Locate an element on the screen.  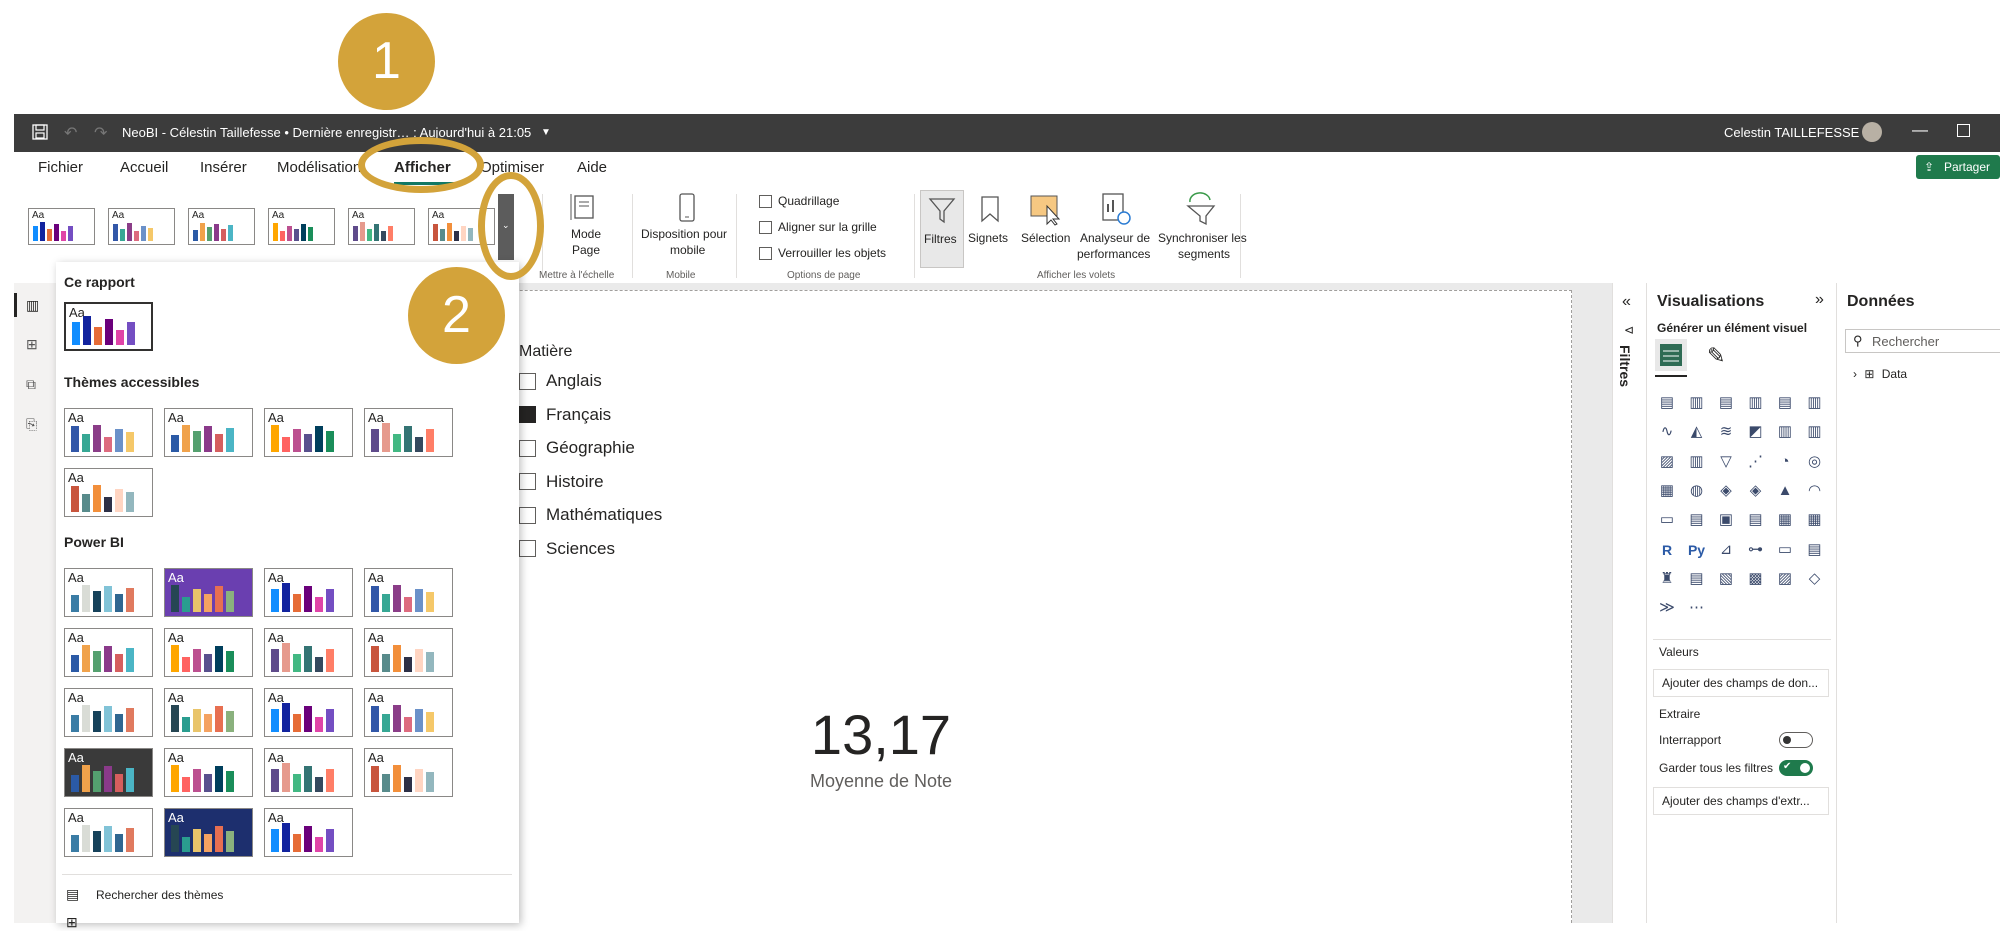
treemap-icon: ▦ is located at coordinates (1667, 491).